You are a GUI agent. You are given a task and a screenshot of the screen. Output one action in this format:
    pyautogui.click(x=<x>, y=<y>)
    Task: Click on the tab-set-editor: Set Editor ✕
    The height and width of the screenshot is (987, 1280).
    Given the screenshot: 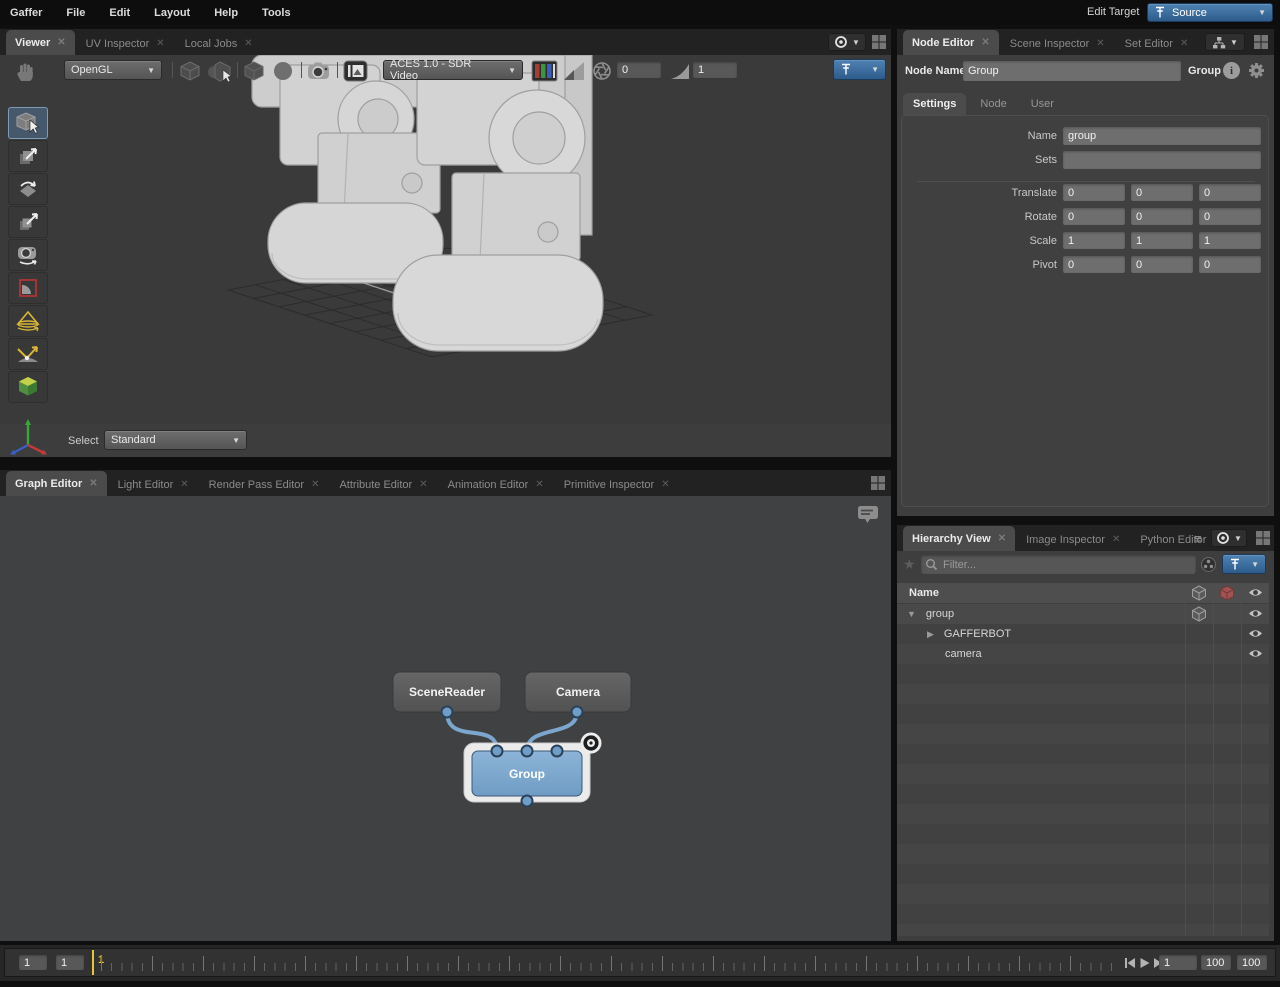 What is the action you would take?
    pyautogui.click(x=1157, y=43)
    